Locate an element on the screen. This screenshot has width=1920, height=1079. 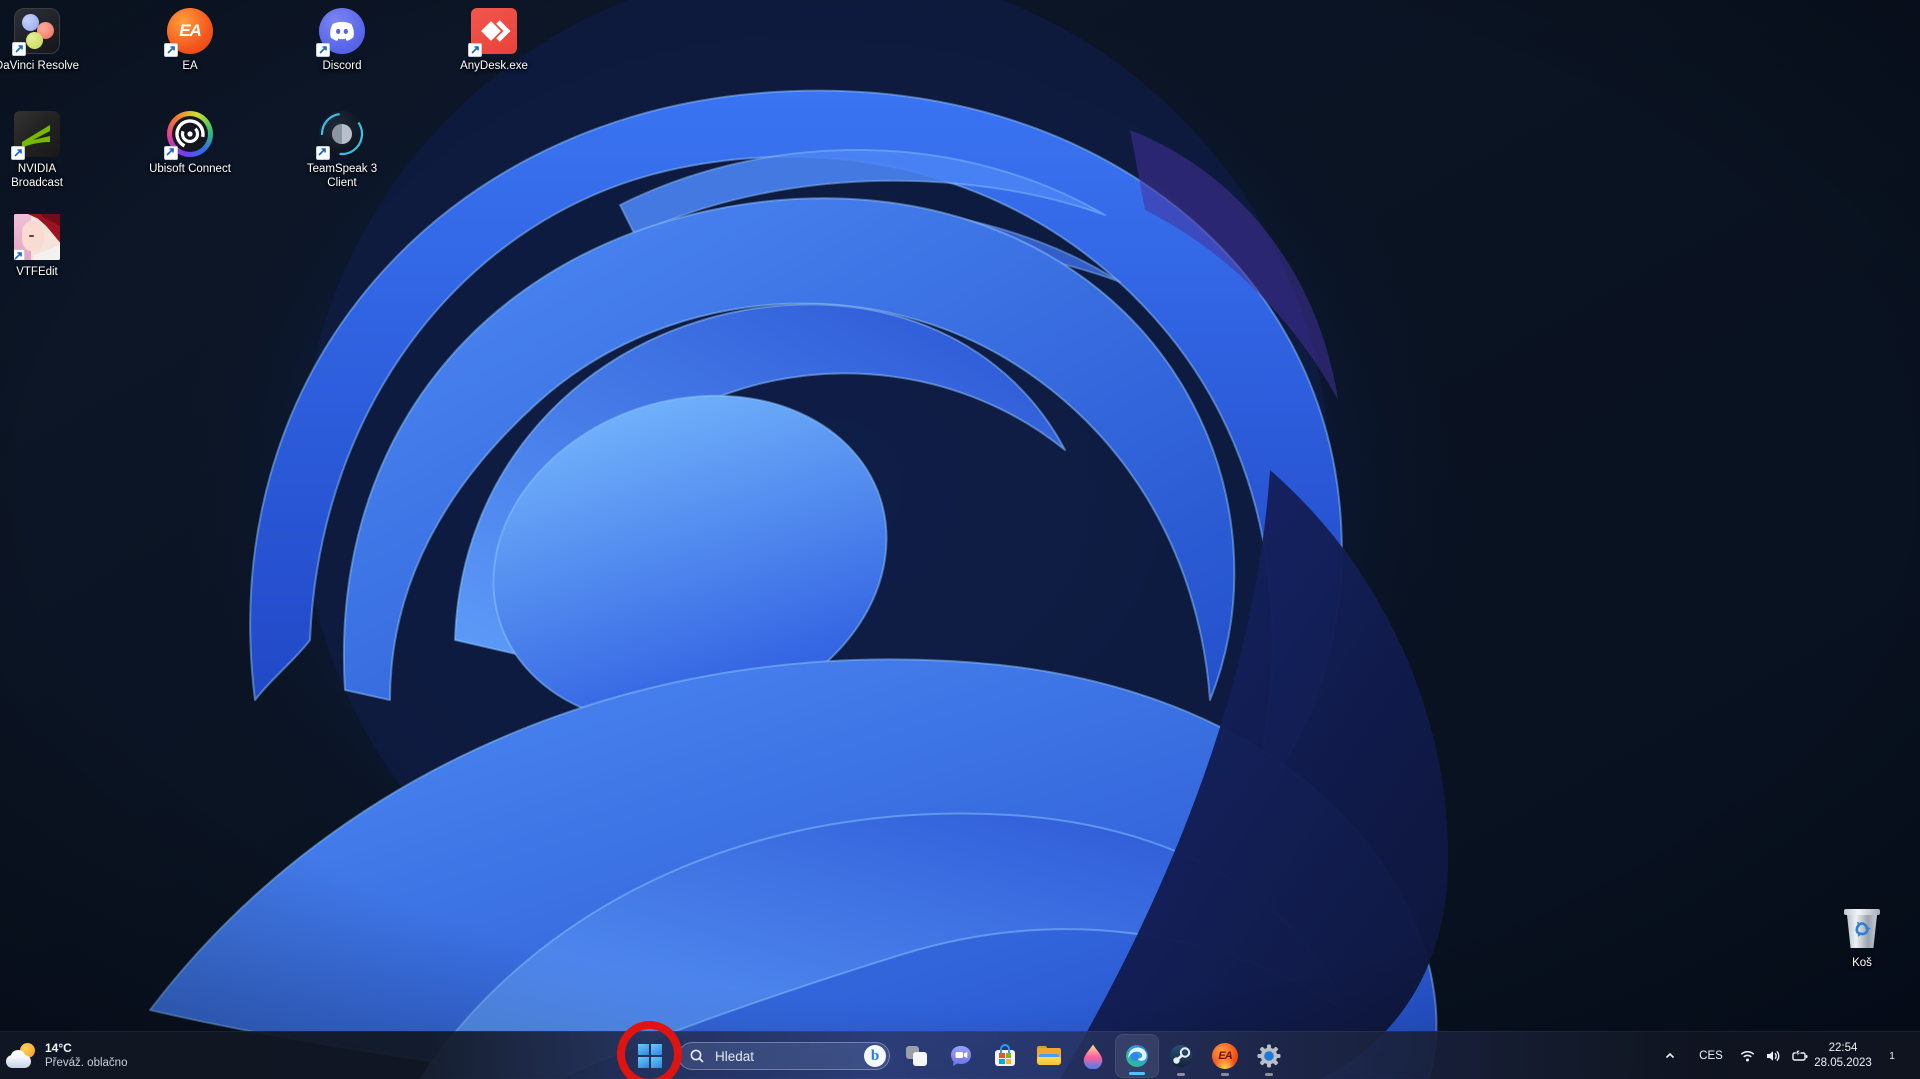
language-indicator: CES is located at coordinates (1711, 1056).